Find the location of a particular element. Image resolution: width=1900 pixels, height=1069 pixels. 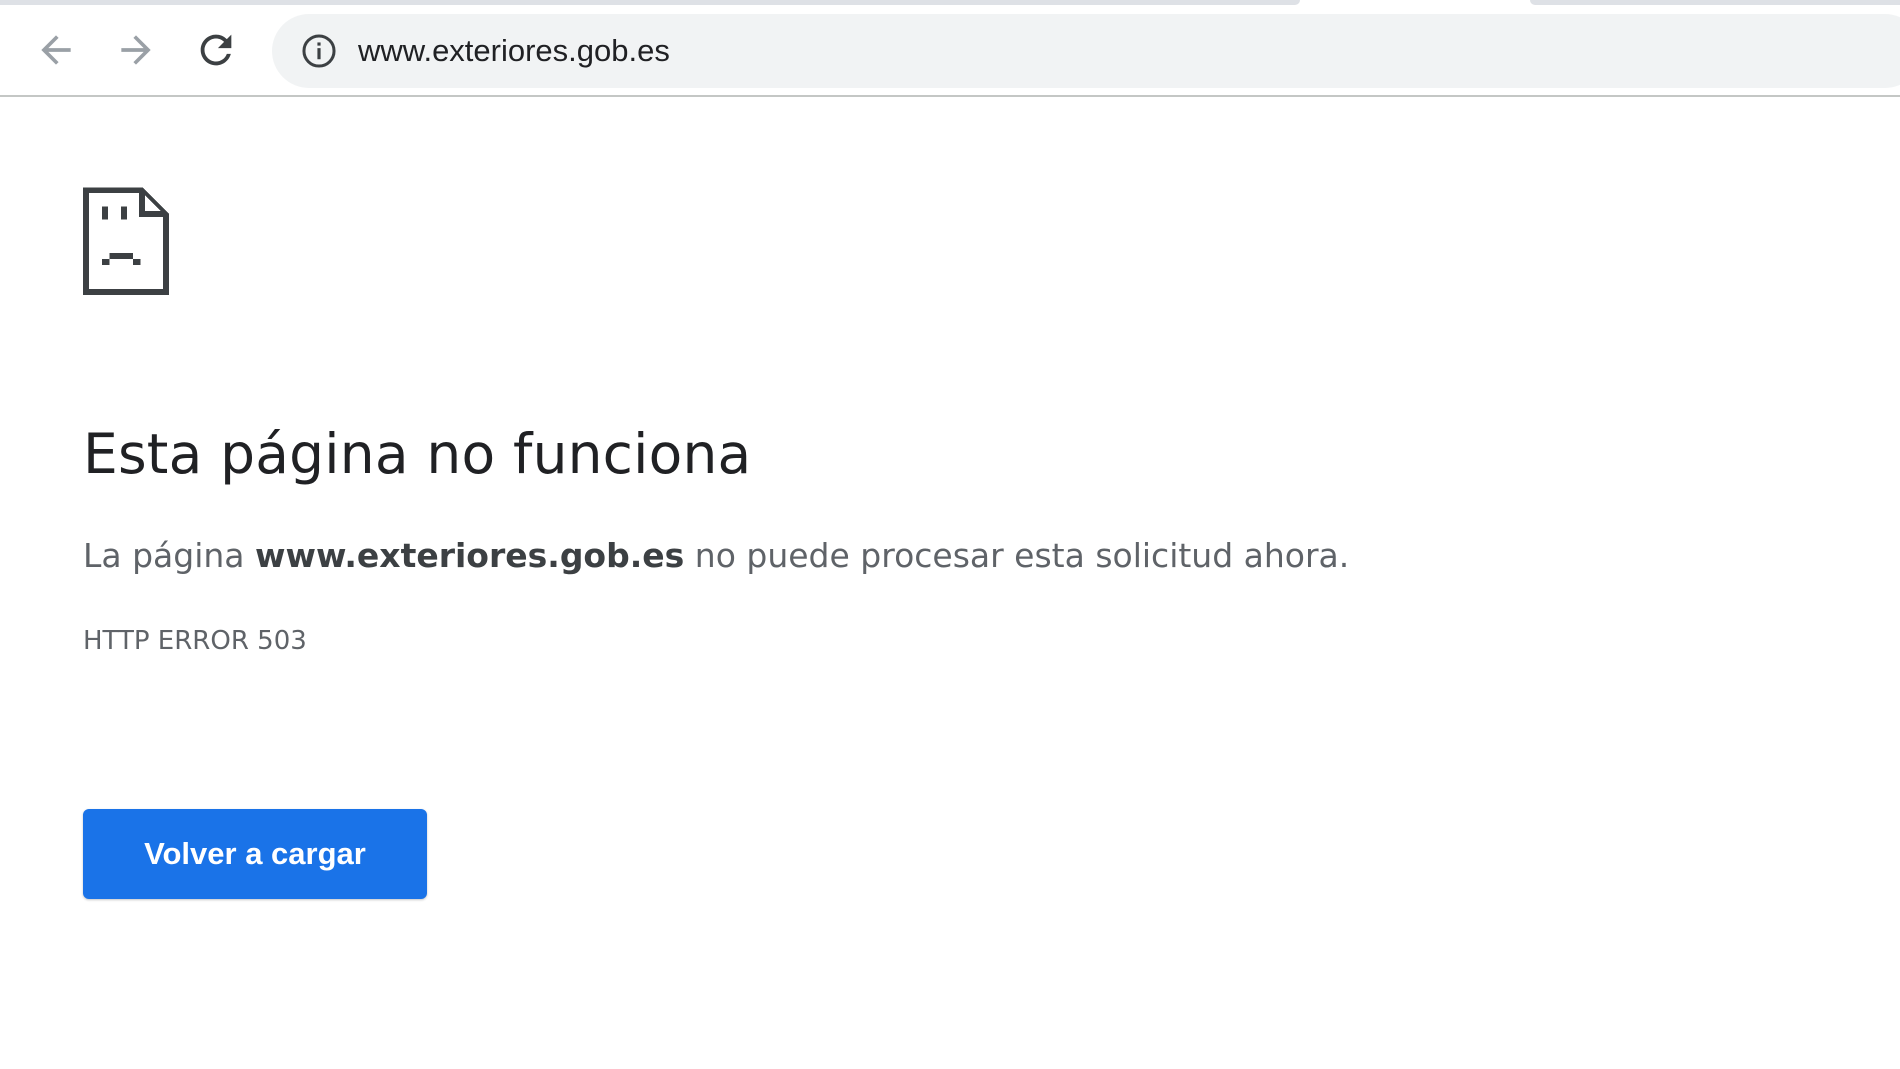

back-button is located at coordinates (56, 50).